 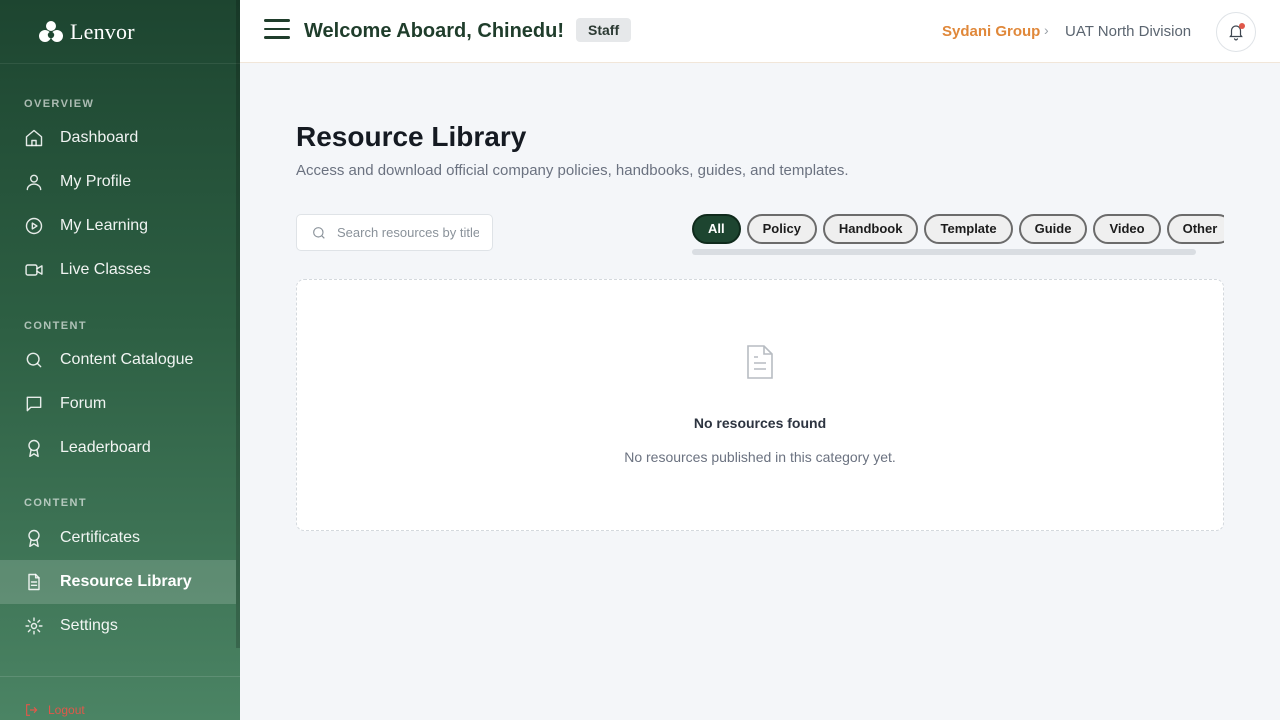 I want to click on brand-name: Lenvor, so click(x=102, y=31).